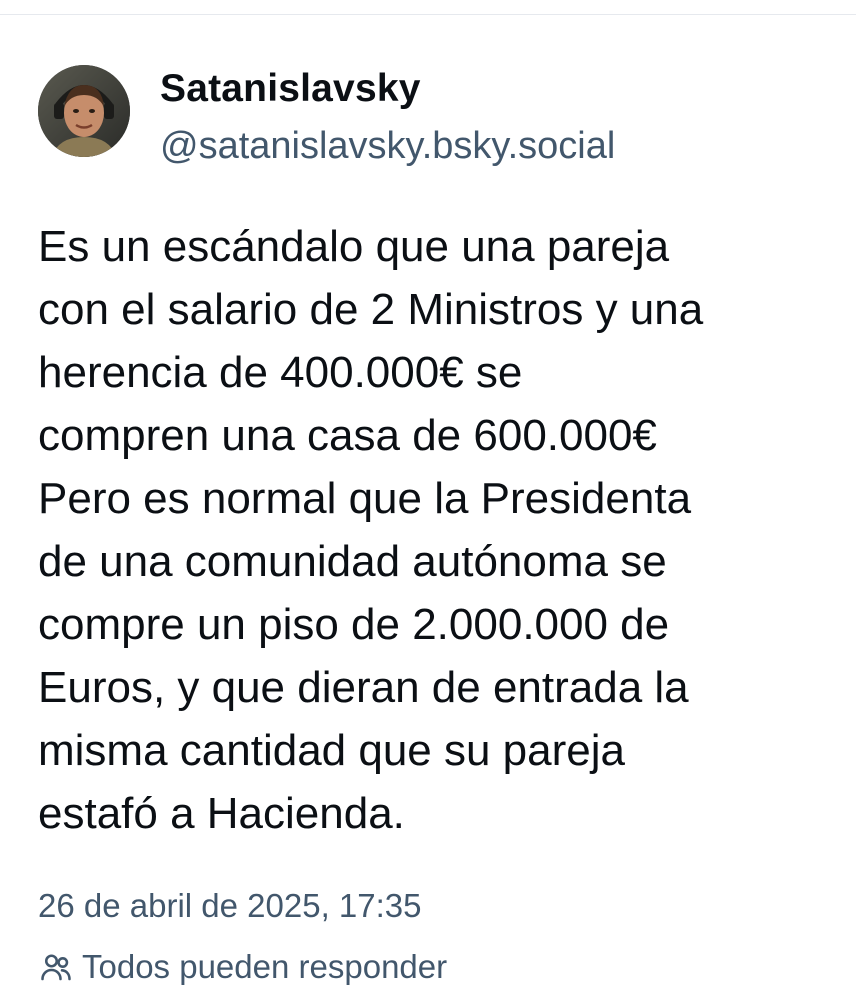  Describe the element at coordinates (371, 309) in the screenshot. I see `post-text-line: con el salario de 2 Ministros y una` at that location.